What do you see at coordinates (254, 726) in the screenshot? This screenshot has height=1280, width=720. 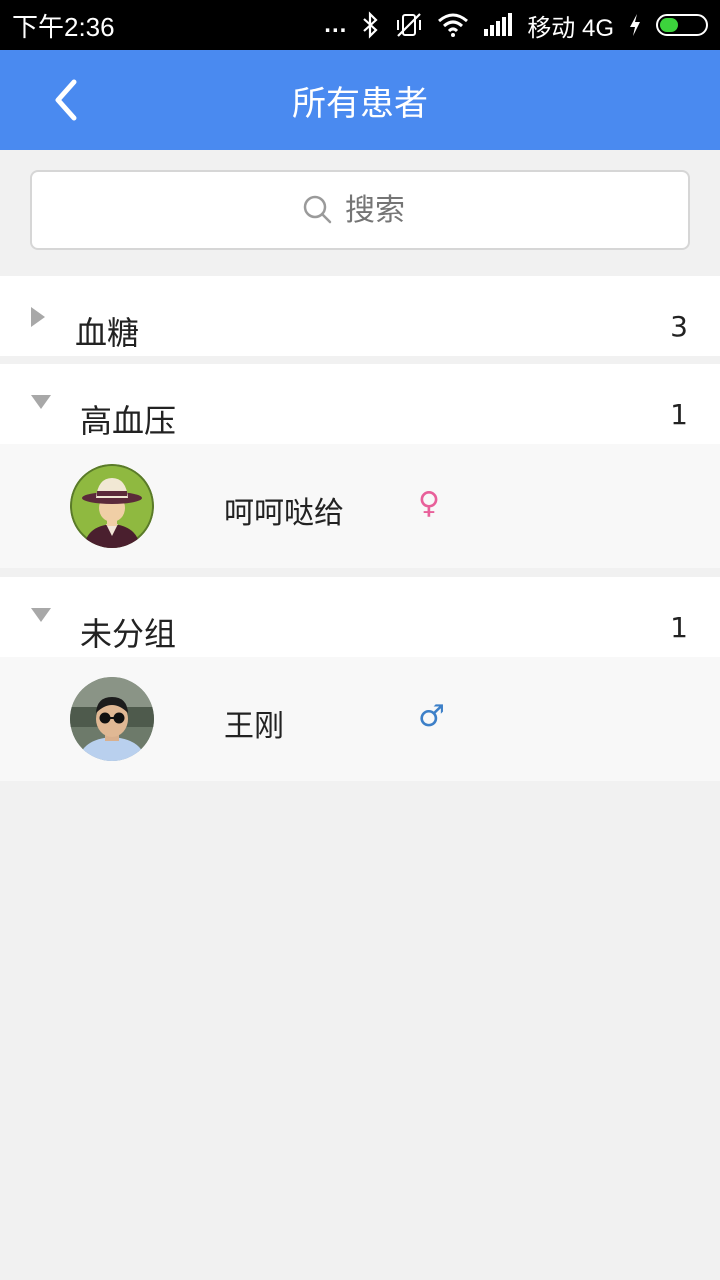 I see `patient-name: 王刚` at bounding box center [254, 726].